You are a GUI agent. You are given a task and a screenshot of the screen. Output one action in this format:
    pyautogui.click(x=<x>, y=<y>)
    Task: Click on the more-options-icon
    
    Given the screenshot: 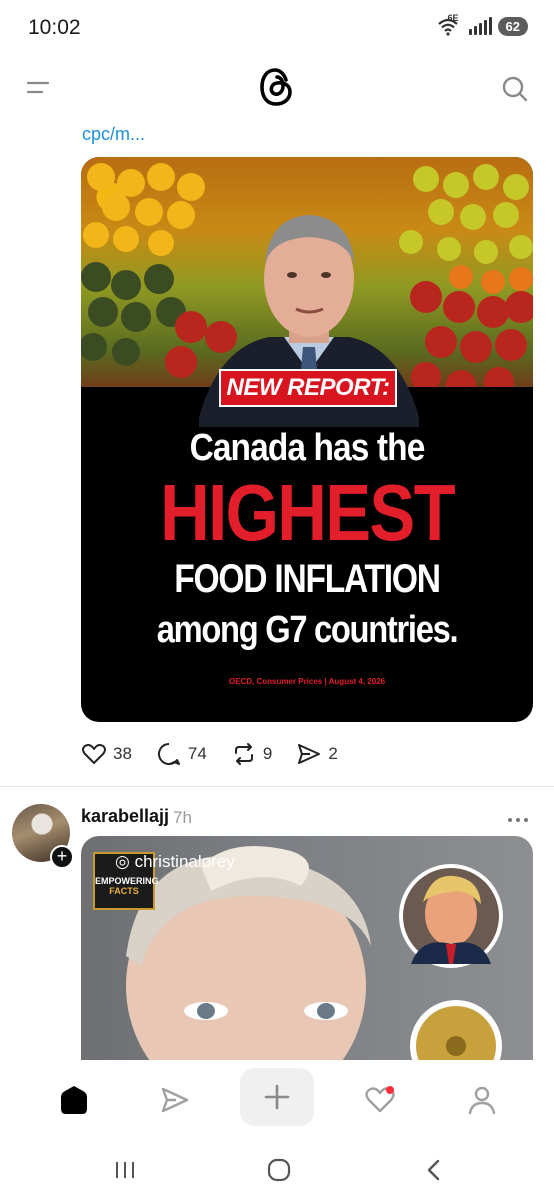 What is the action you would take?
    pyautogui.click(x=518, y=817)
    